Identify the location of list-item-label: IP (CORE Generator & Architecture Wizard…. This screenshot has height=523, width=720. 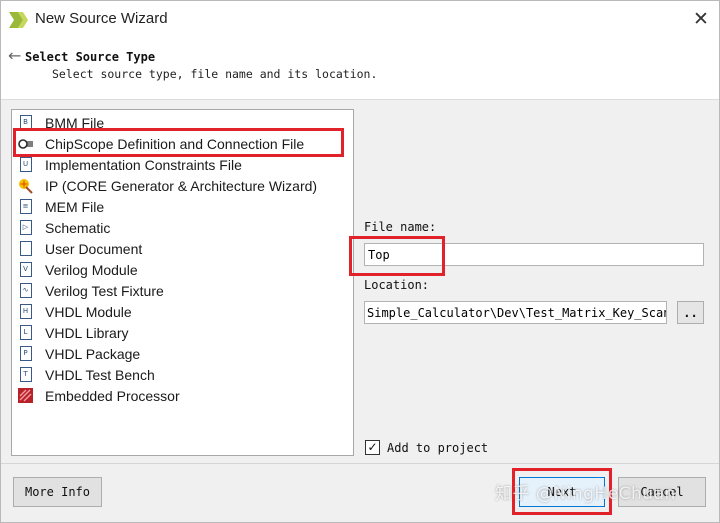
(181, 185).